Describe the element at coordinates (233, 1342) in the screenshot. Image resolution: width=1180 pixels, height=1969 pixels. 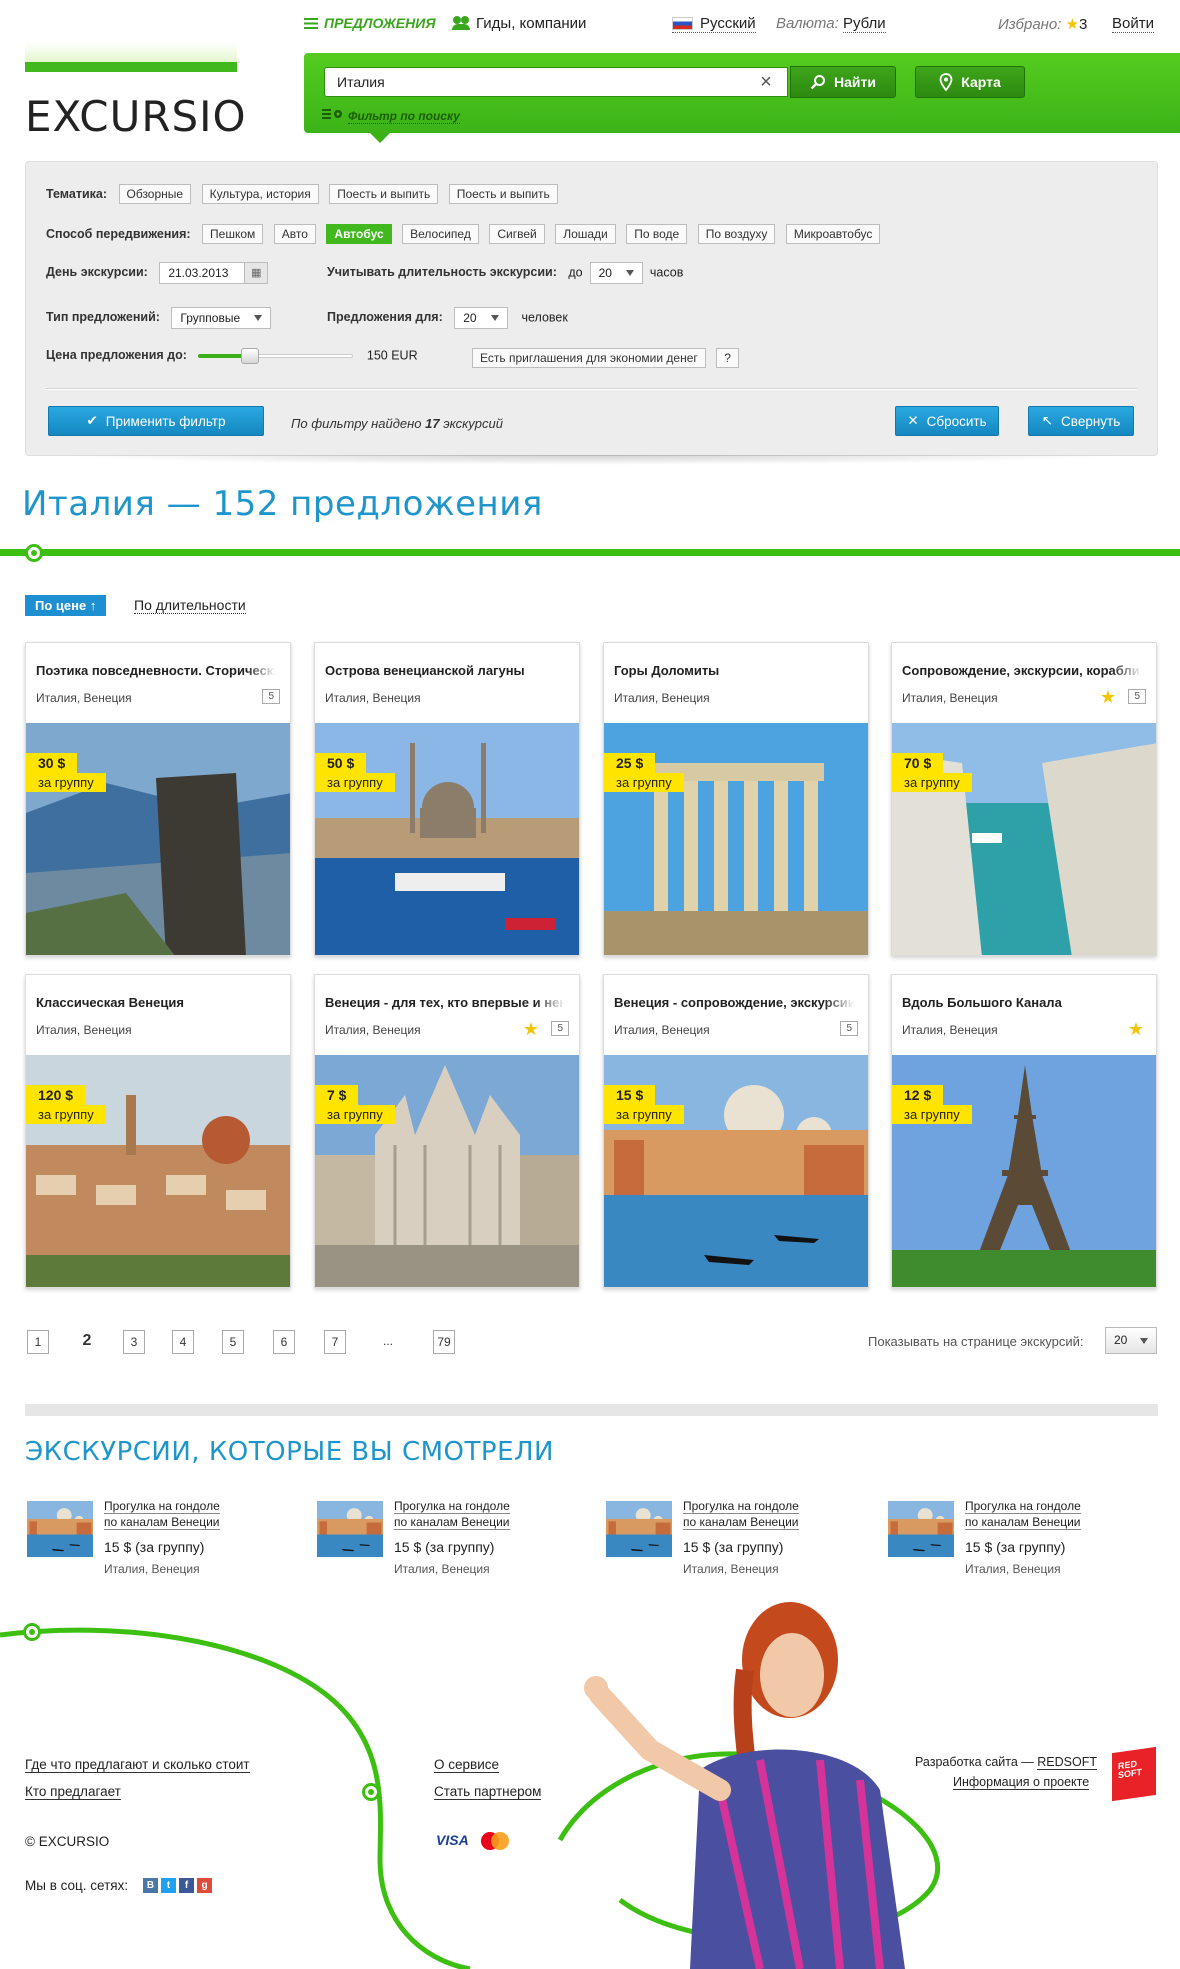
I see `page-link: 5` at that location.